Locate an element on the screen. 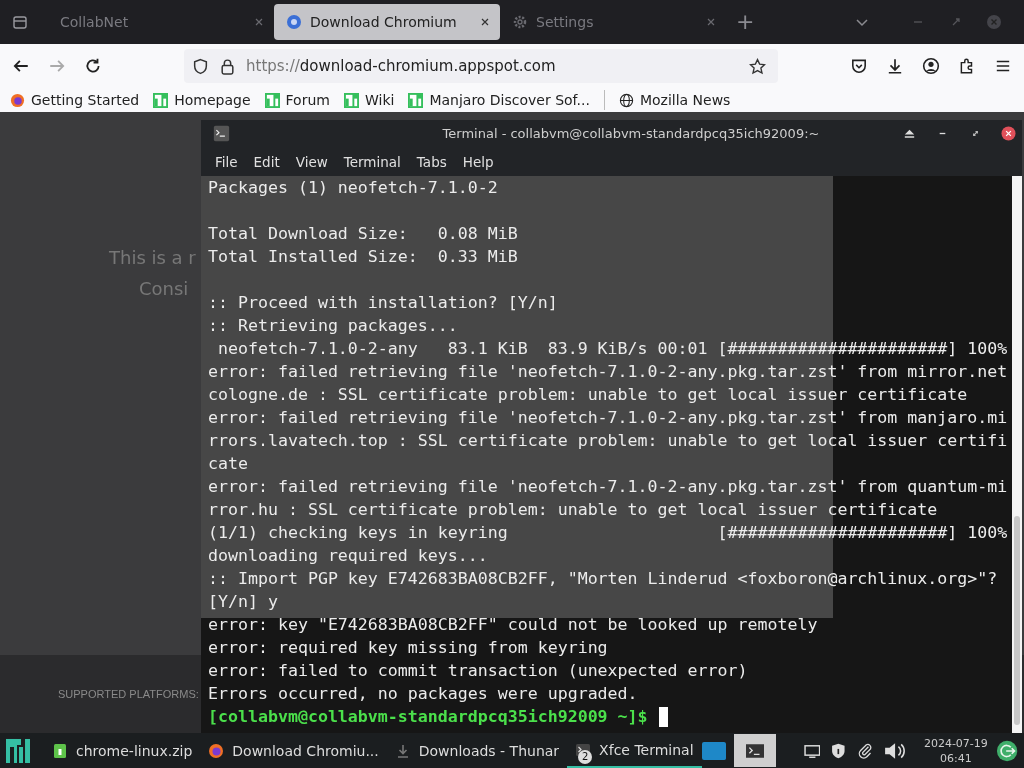 The image size is (1024, 768). bookmark: Mozilla News is located at coordinates (674, 100).